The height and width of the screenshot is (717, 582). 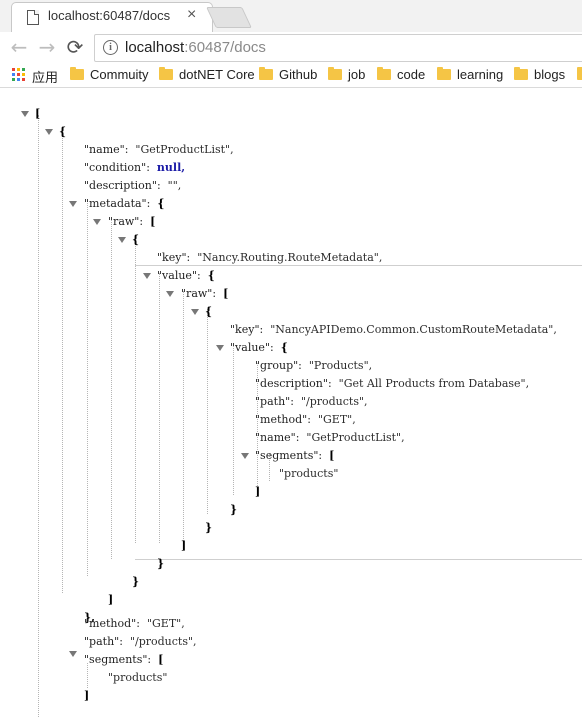 I want to click on browser-toolbar: ← → ⟳ i localhost:60487/docs, so click(x=291, y=47).